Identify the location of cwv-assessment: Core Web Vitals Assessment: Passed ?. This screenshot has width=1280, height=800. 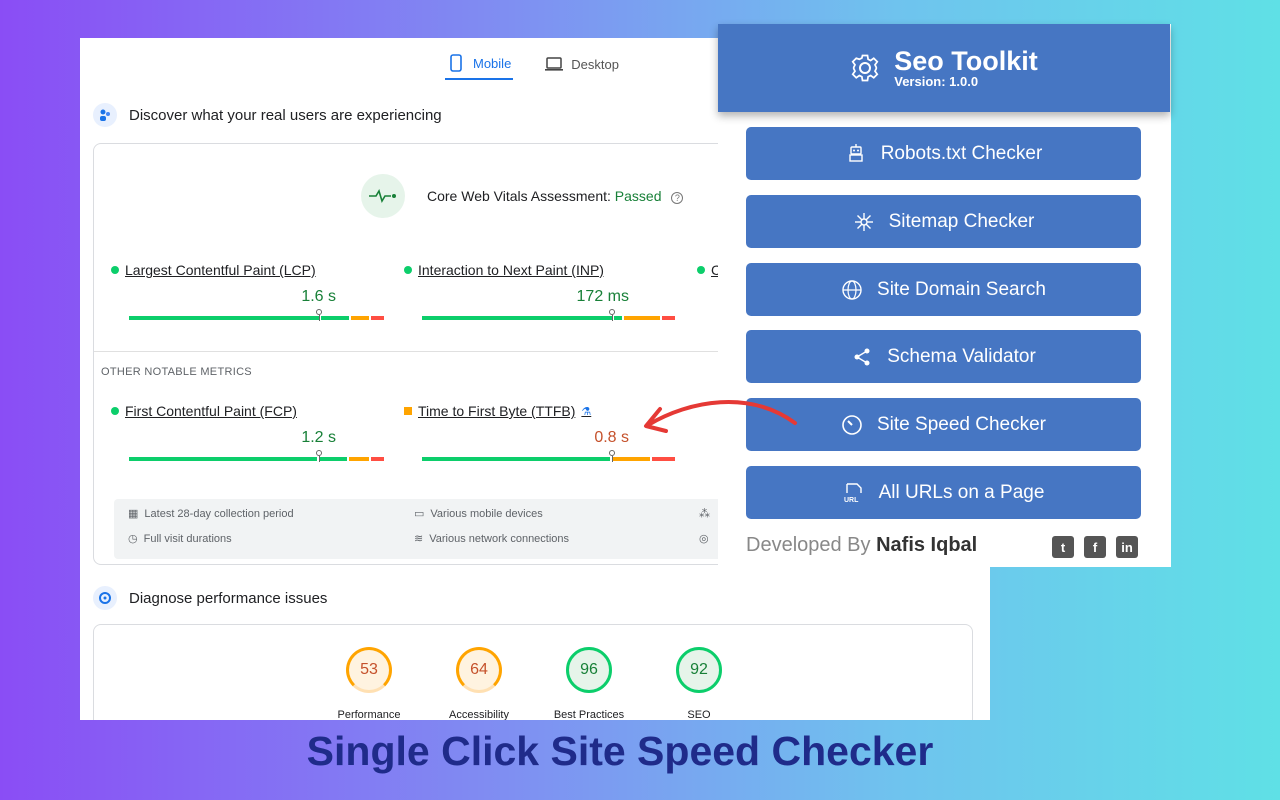
(522, 196).